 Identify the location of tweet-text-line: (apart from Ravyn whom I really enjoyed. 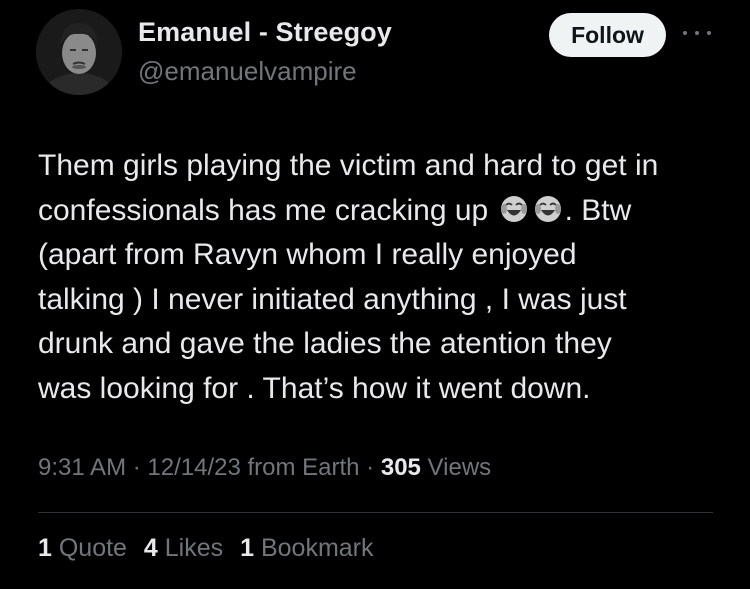
(383, 255).